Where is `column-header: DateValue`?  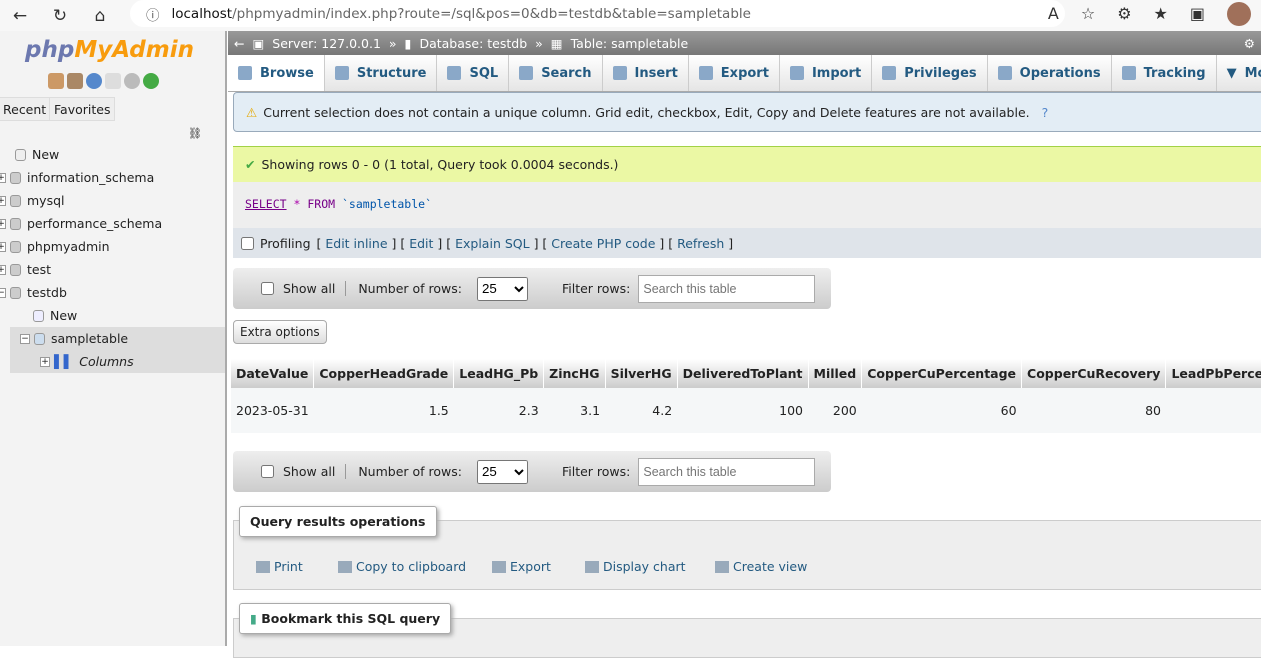
column-header: DateValue is located at coordinates (273, 373).